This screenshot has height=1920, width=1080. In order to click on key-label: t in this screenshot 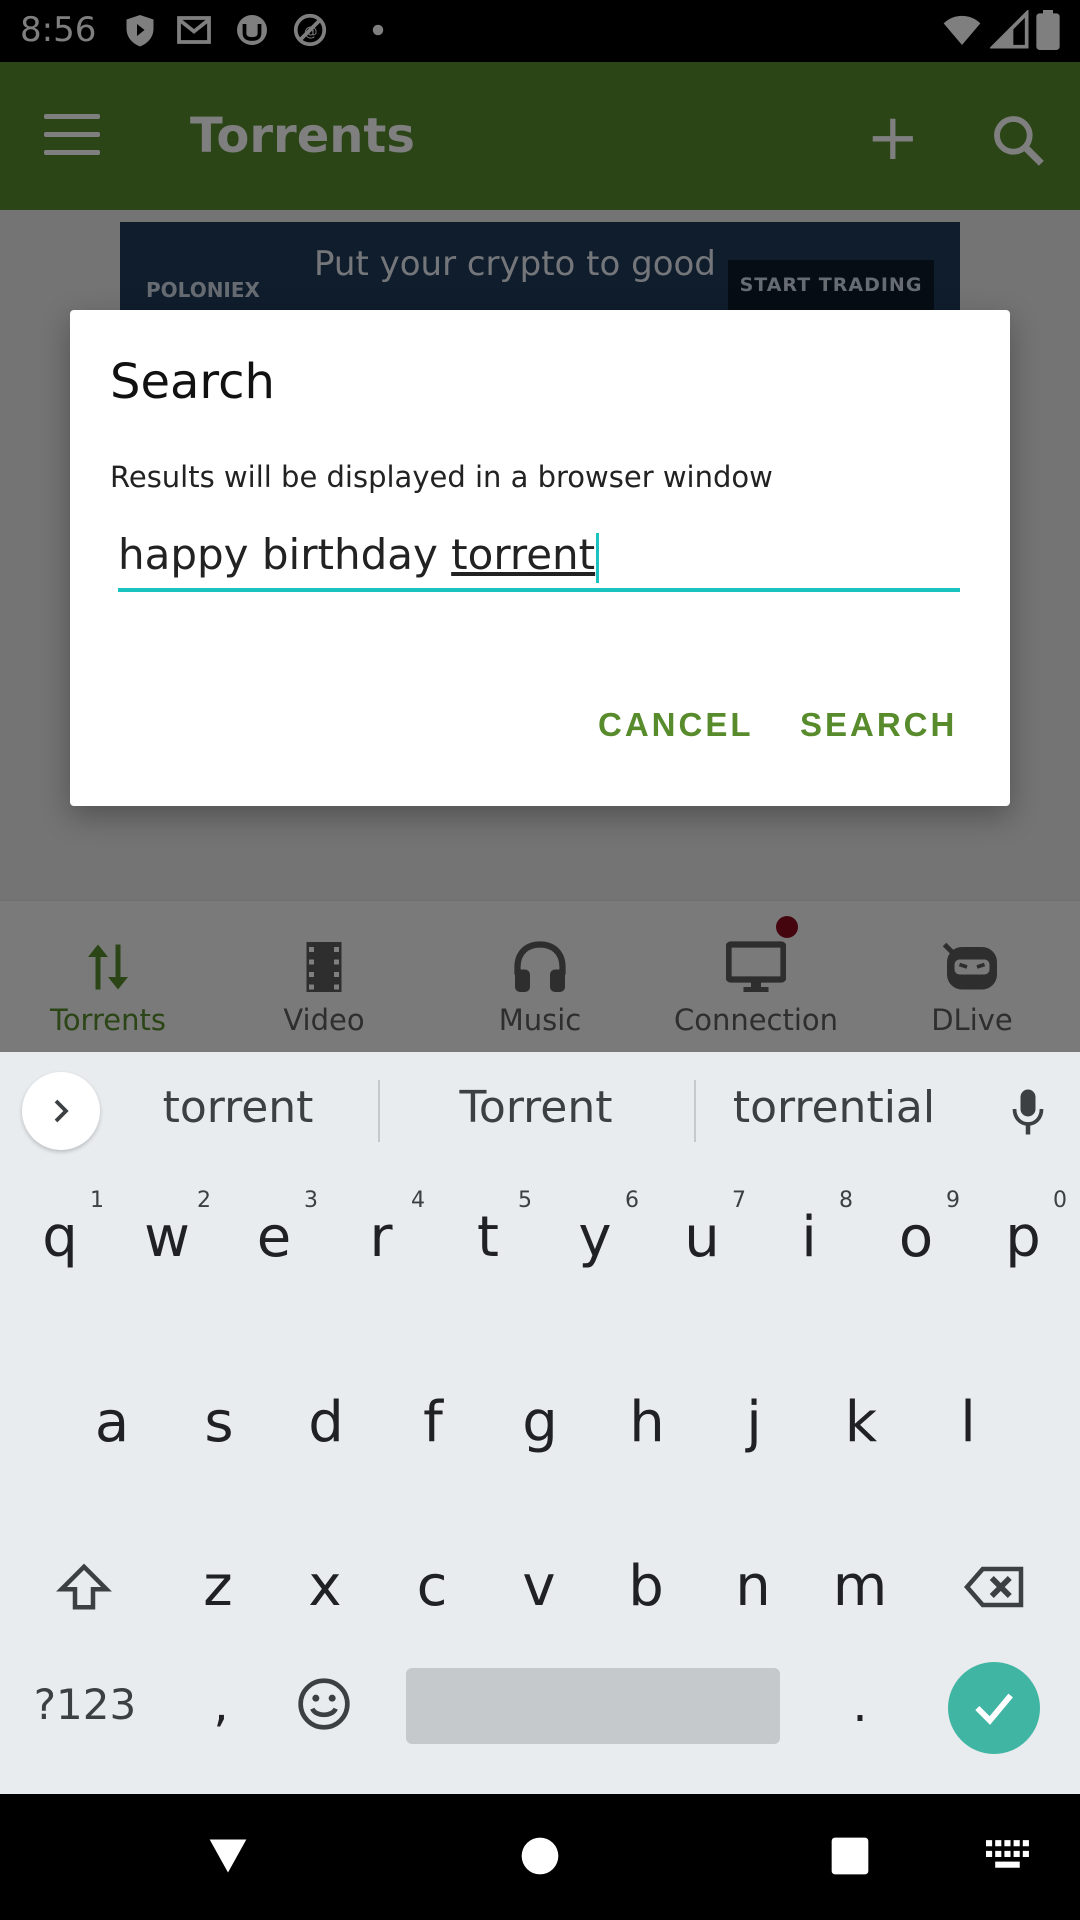, I will do `click(488, 1237)`.